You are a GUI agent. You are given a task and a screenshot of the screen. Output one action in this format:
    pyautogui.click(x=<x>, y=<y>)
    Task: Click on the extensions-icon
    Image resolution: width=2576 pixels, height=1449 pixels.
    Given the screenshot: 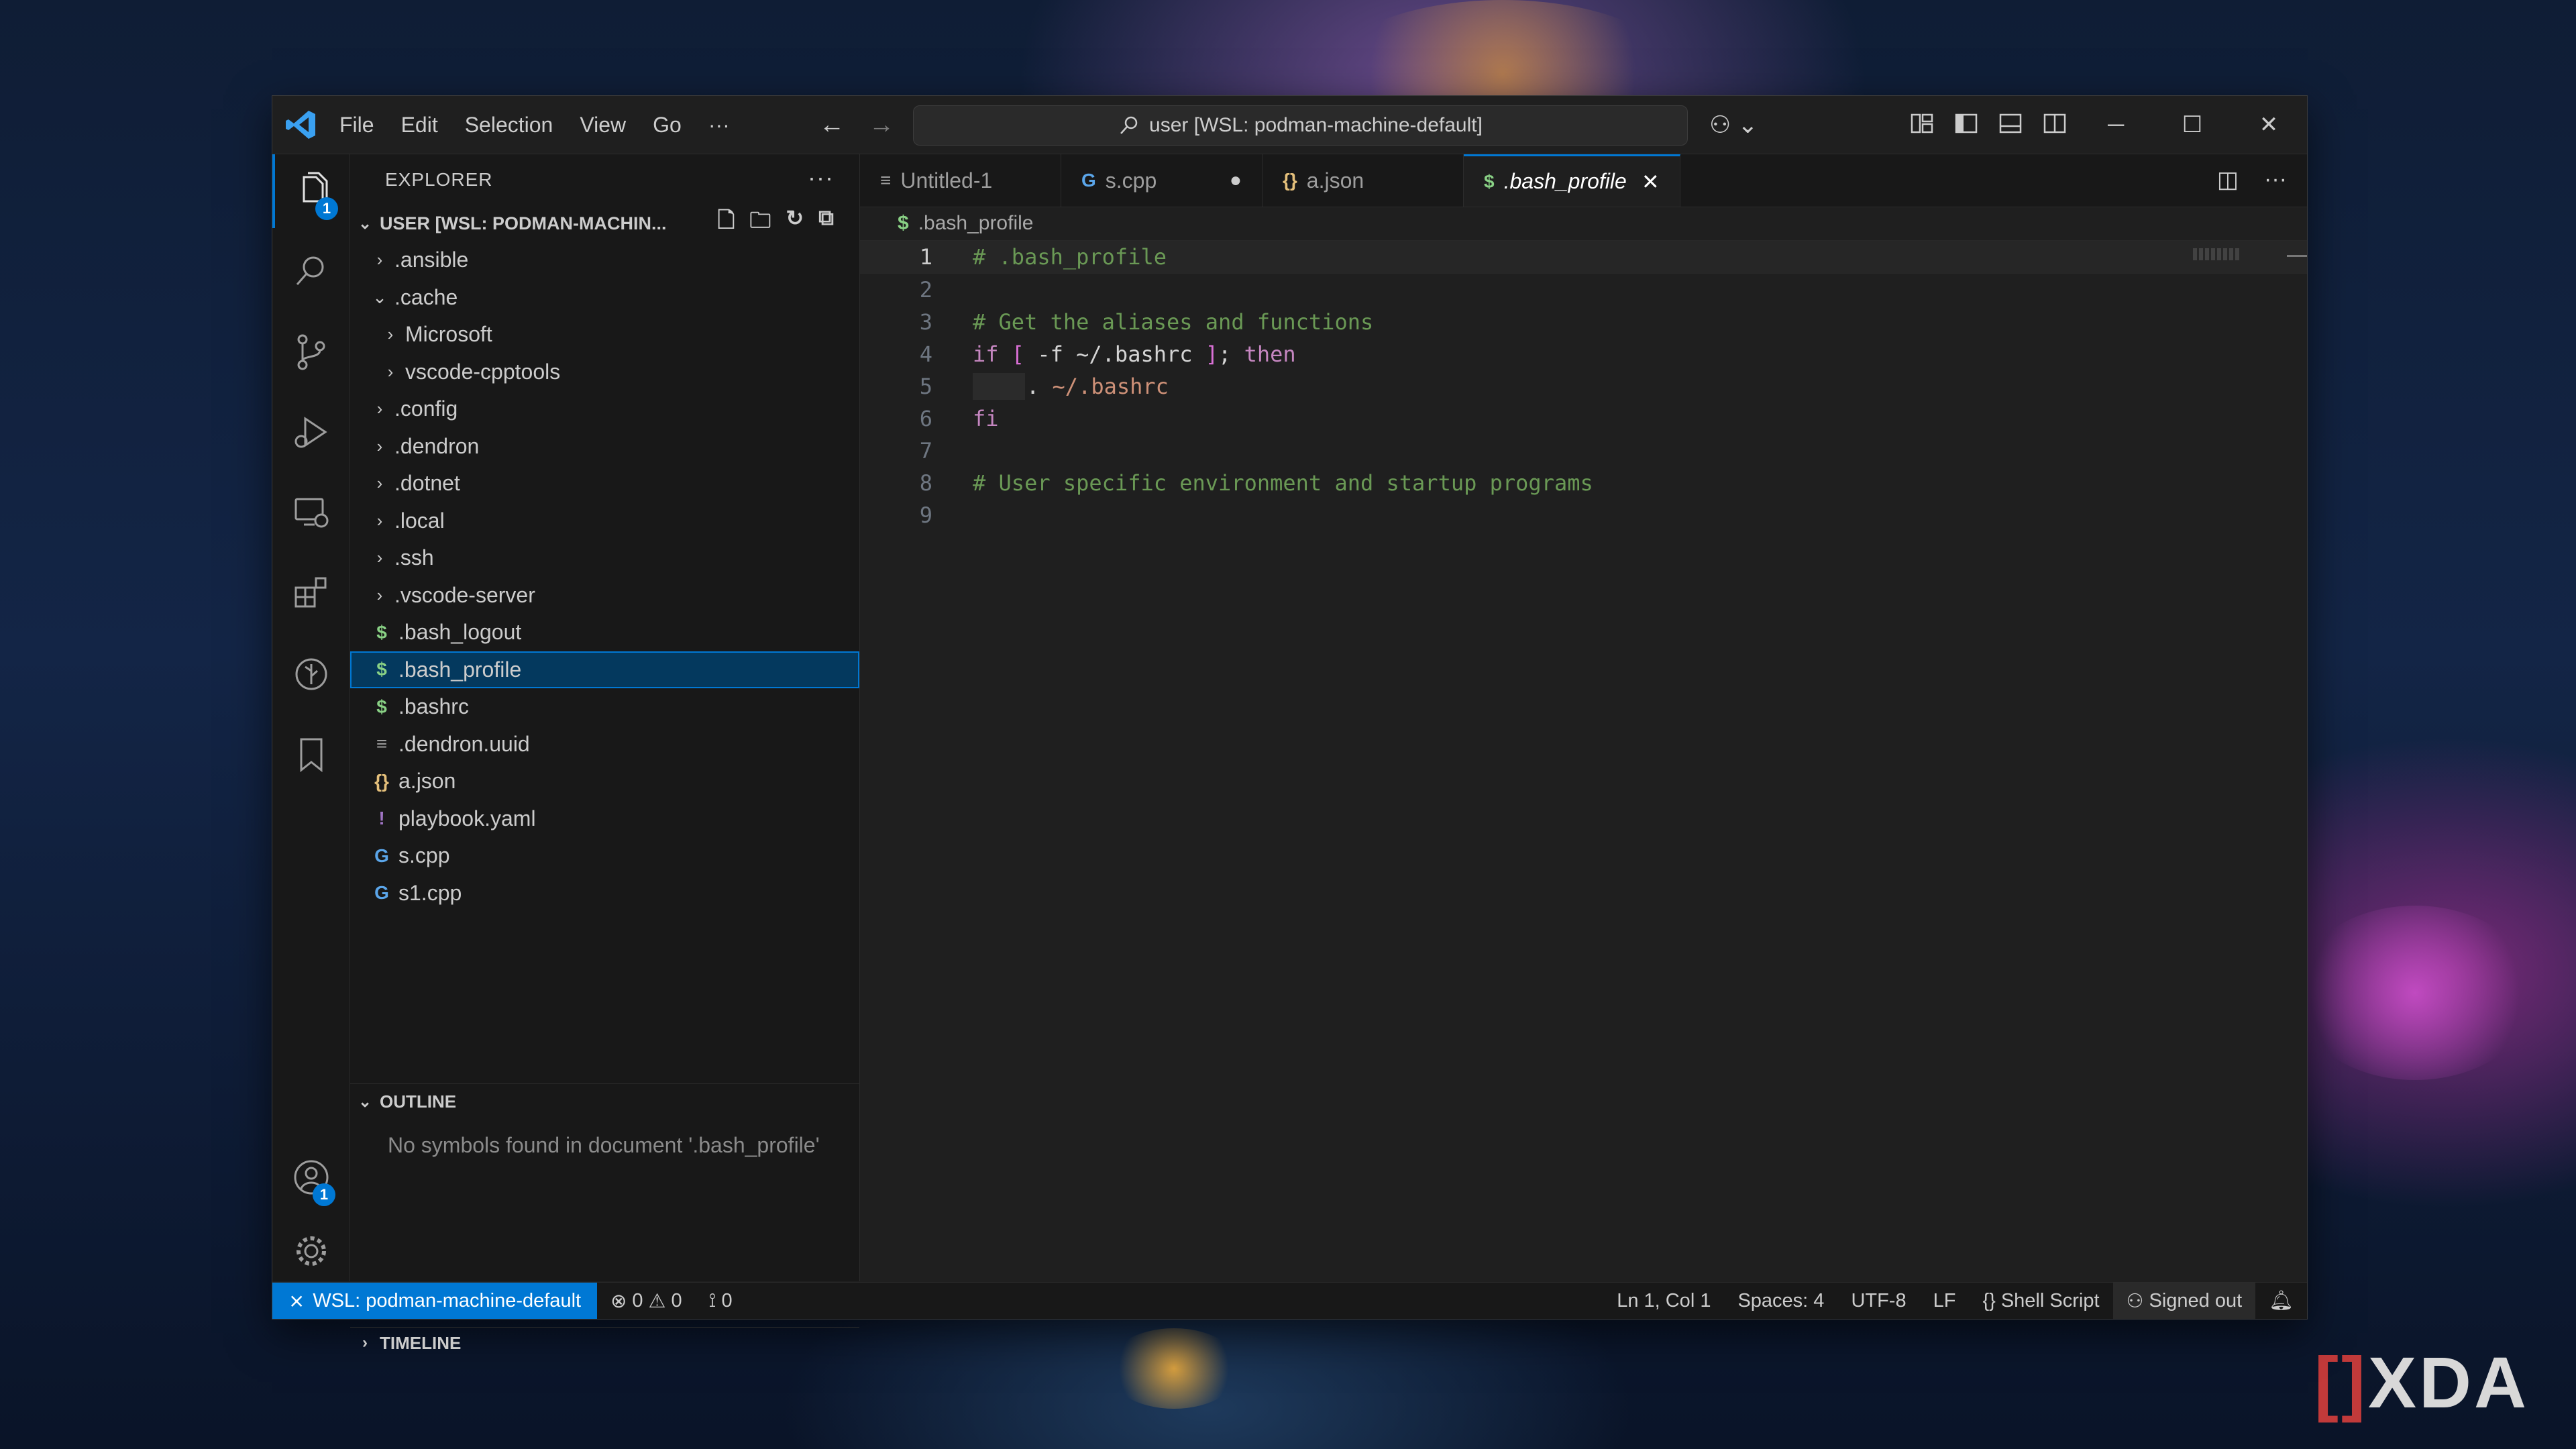 What is the action you would take?
    pyautogui.click(x=310, y=592)
    